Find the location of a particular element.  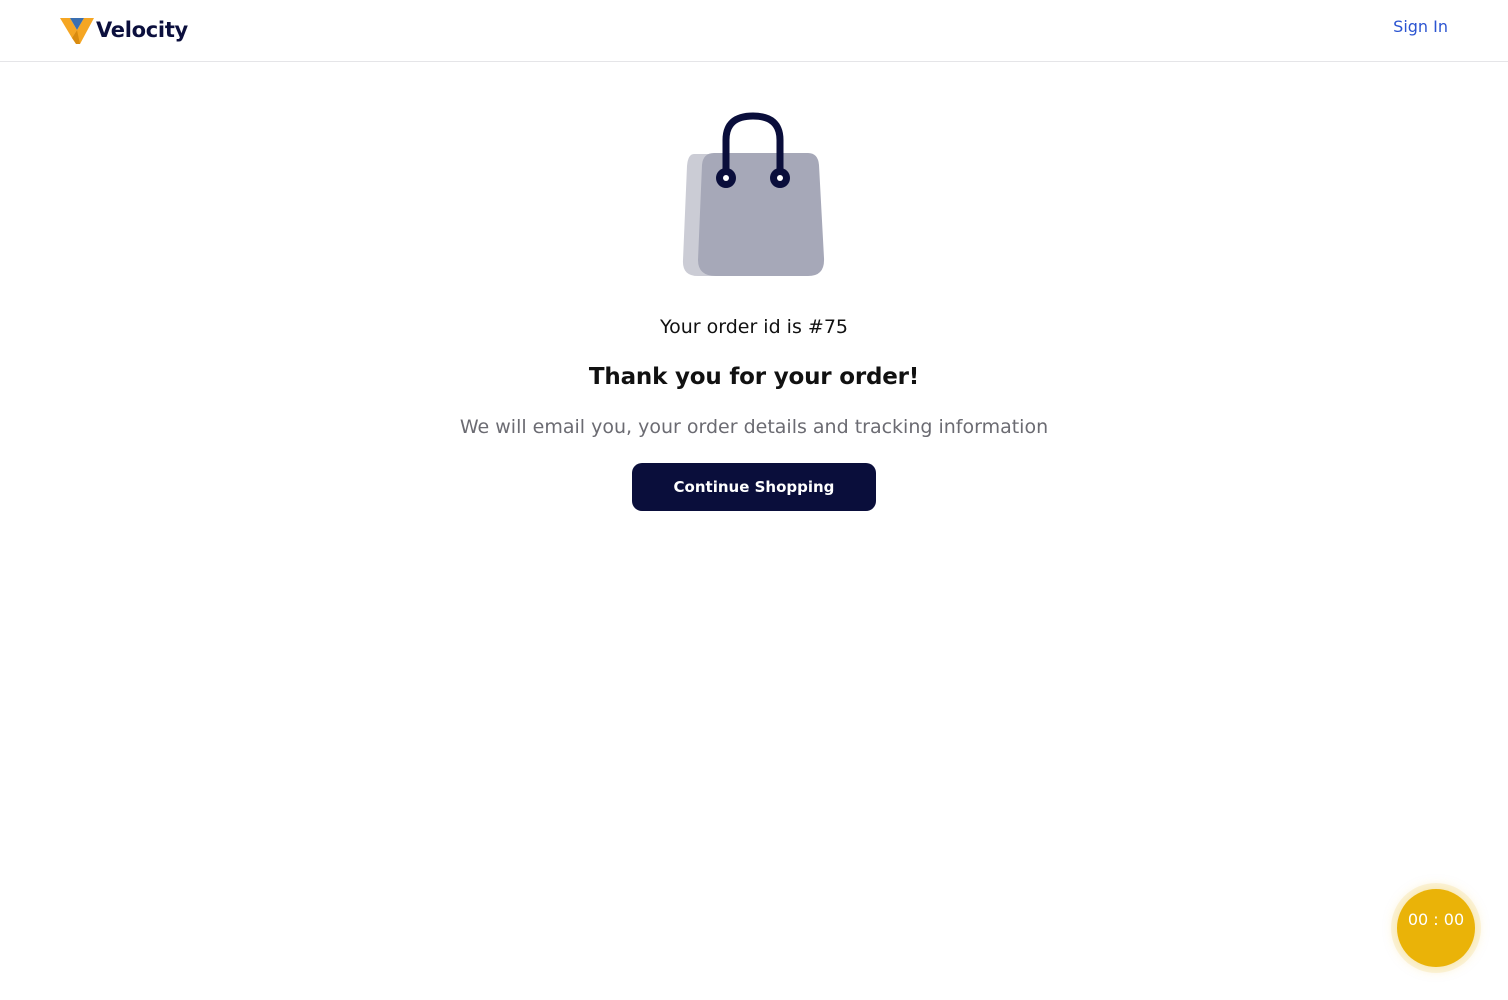

thank-you-heading: Thank you for your order! is located at coordinates (754, 377).